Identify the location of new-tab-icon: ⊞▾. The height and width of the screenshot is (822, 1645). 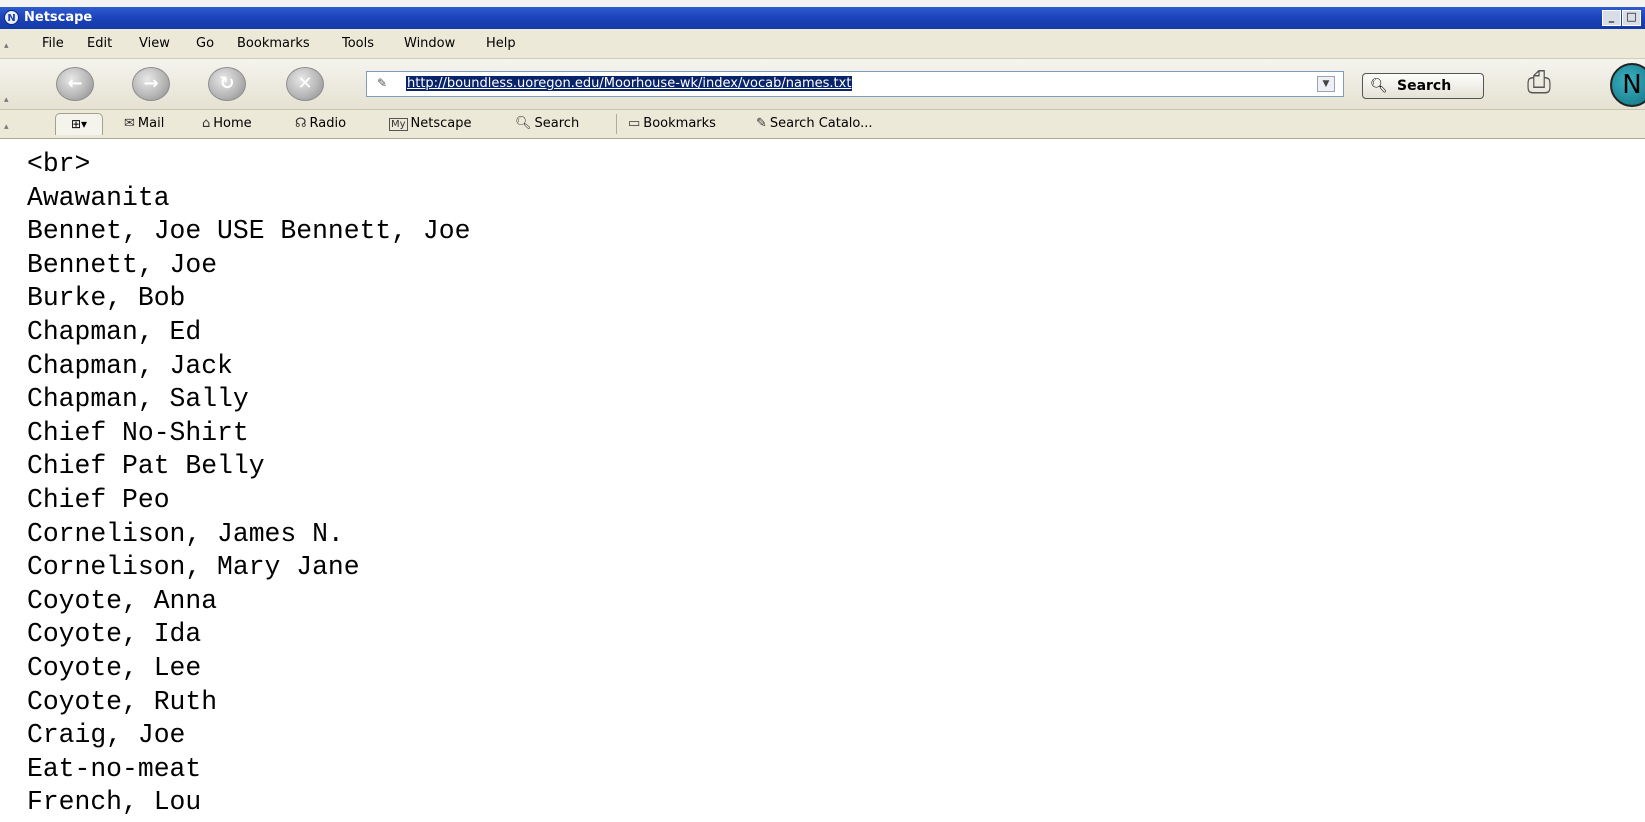
(79, 124).